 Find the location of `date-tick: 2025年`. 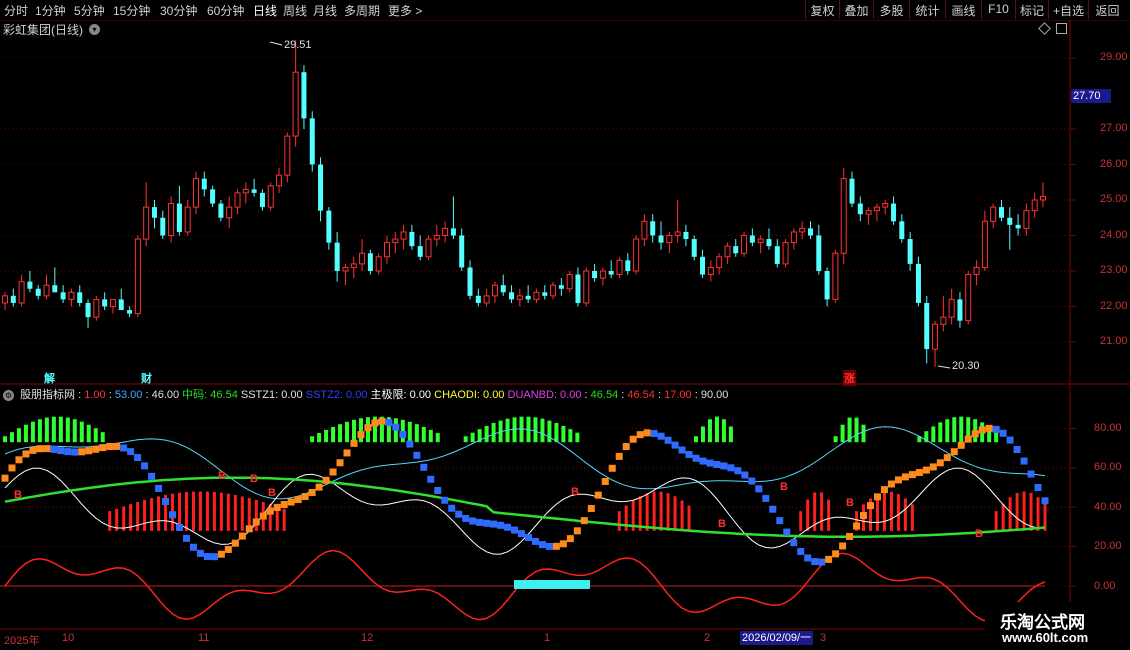

date-tick: 2025年 is located at coordinates (22, 641).